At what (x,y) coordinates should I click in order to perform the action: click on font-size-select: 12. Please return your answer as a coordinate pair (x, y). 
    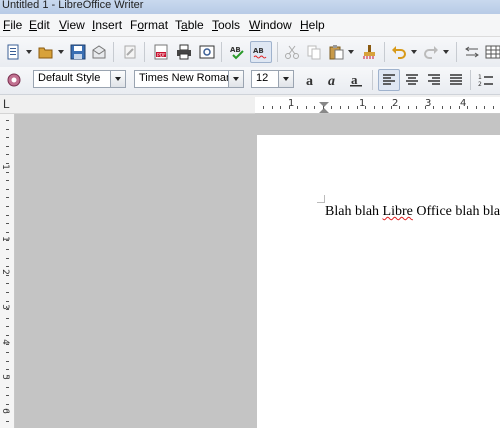
    Looking at the image, I should click on (272, 79).